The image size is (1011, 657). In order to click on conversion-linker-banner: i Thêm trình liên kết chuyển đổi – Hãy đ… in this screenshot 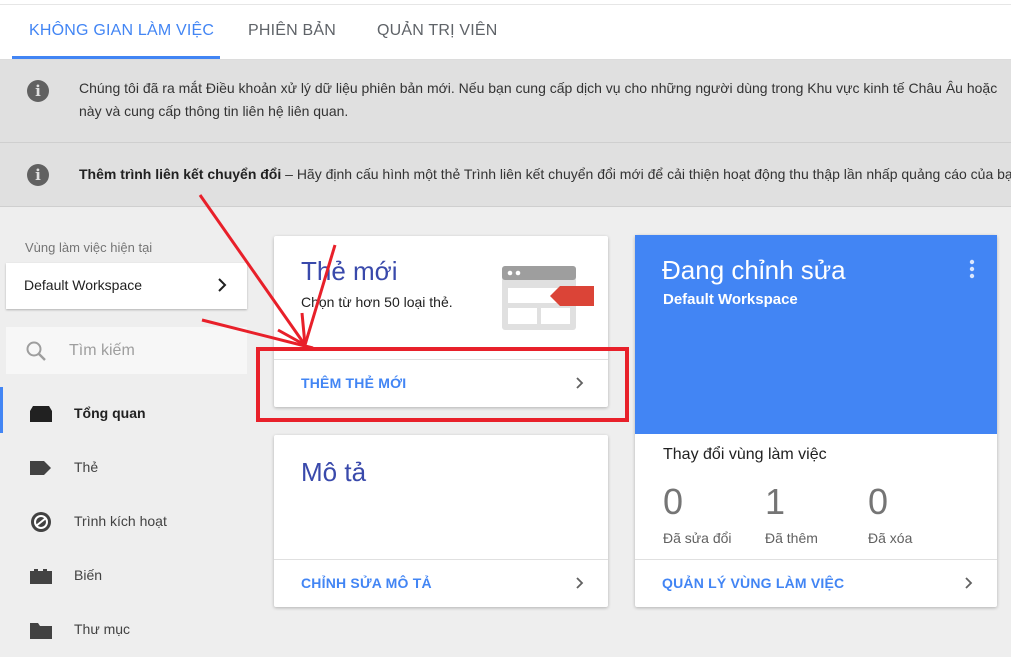, I will do `click(505, 175)`.